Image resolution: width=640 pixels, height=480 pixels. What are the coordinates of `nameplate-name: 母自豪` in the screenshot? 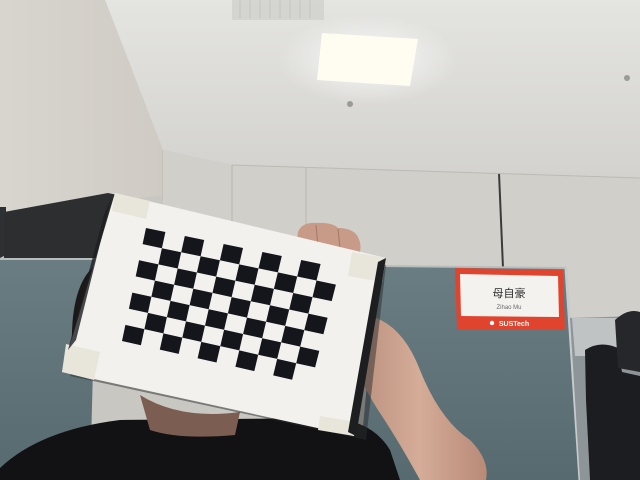 It's located at (509, 293).